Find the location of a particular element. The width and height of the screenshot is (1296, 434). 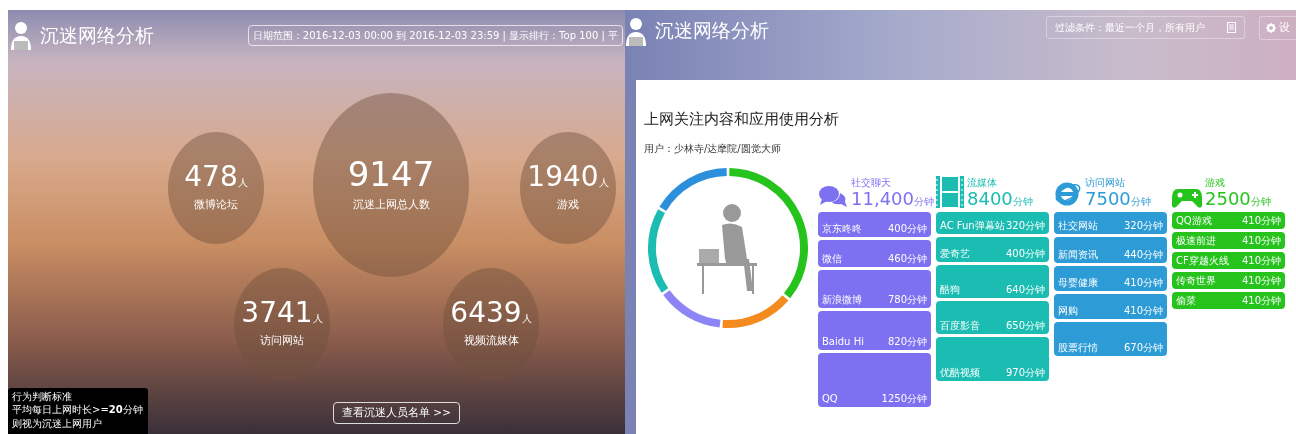

stat-value: 478人 is located at coordinates (216, 177).